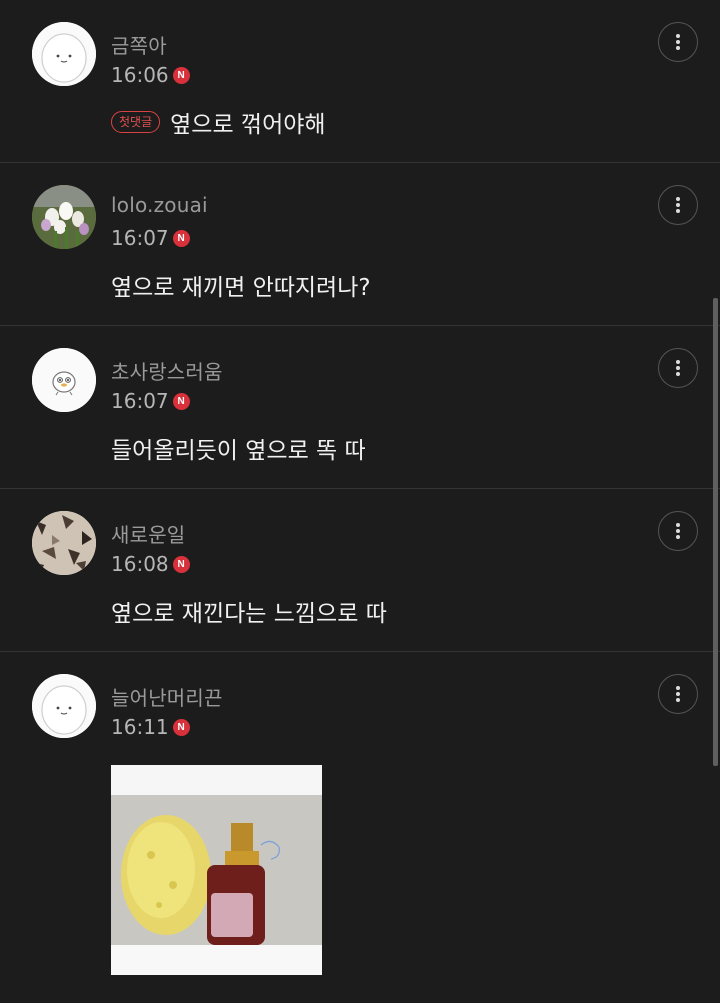 The height and width of the screenshot is (1003, 720). I want to click on author-name: 초사랑스러움, so click(167, 370).